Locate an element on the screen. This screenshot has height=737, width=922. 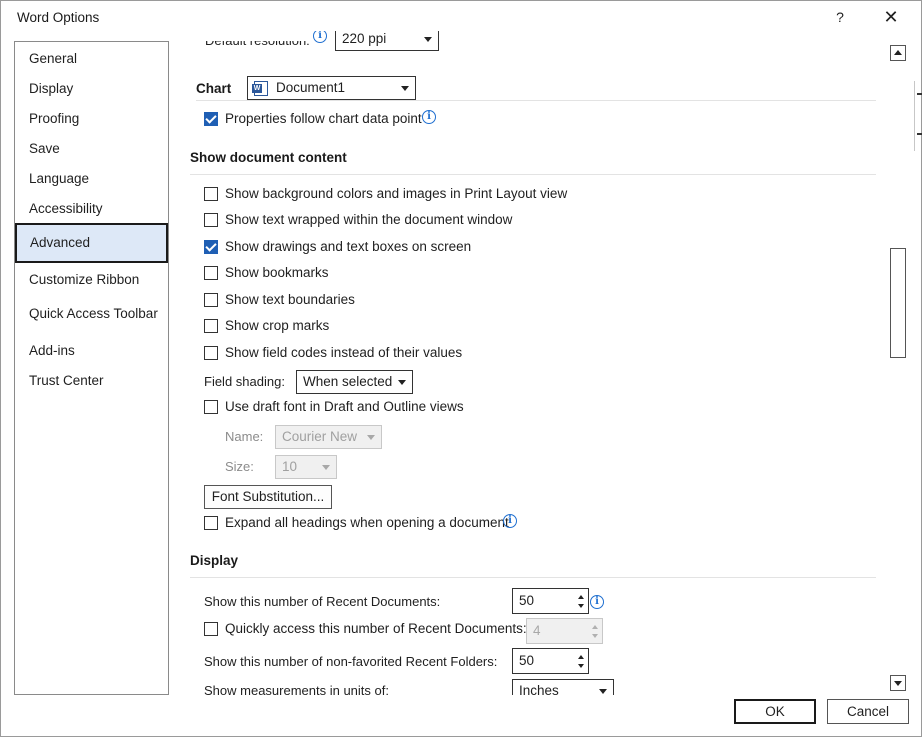
show-field-codes-checkbox is located at coordinates (211, 353).